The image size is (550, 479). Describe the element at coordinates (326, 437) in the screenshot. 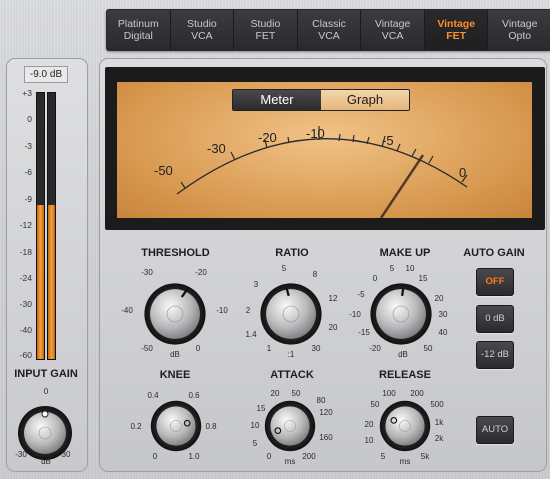

I see `attack-label: 160` at that location.